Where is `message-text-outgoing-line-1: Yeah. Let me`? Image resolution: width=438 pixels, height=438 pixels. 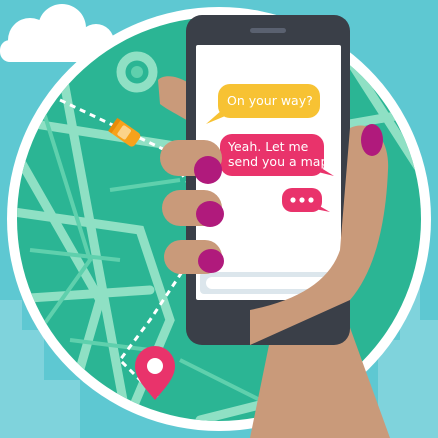 message-text-outgoing-line-1: Yeah. Let me is located at coordinates (268, 146).